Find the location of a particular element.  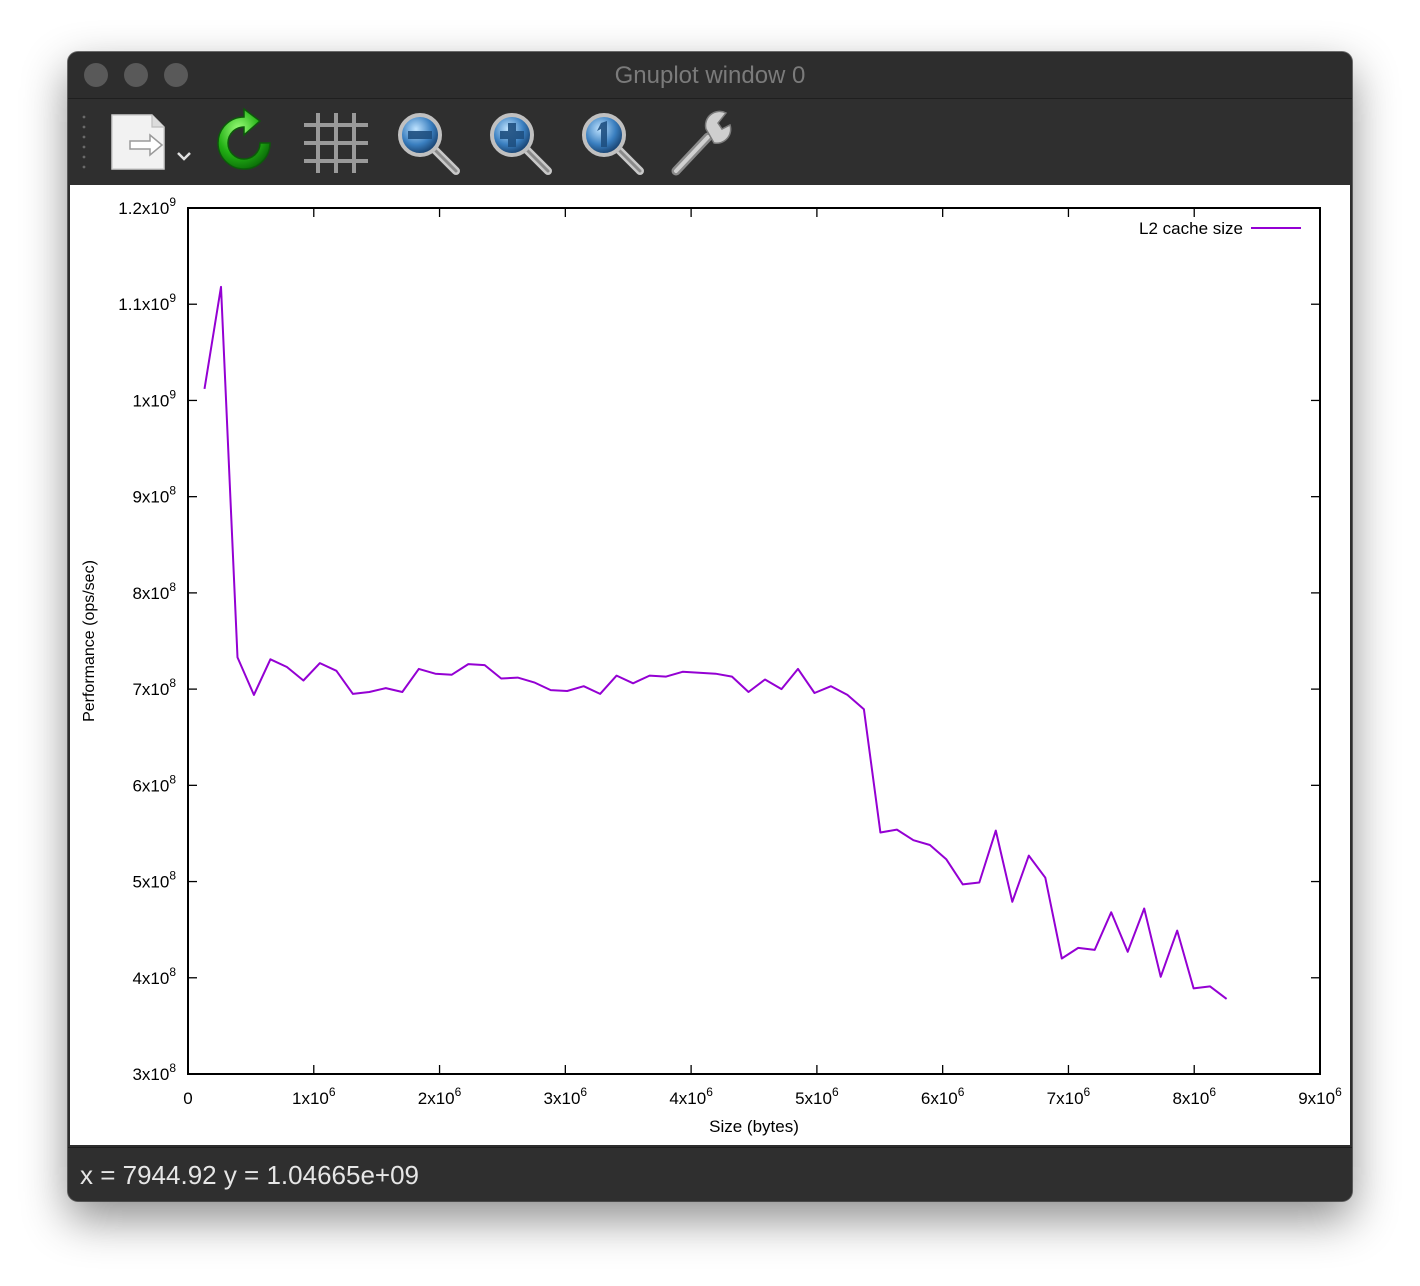

autoscale-button is located at coordinates (612, 143).